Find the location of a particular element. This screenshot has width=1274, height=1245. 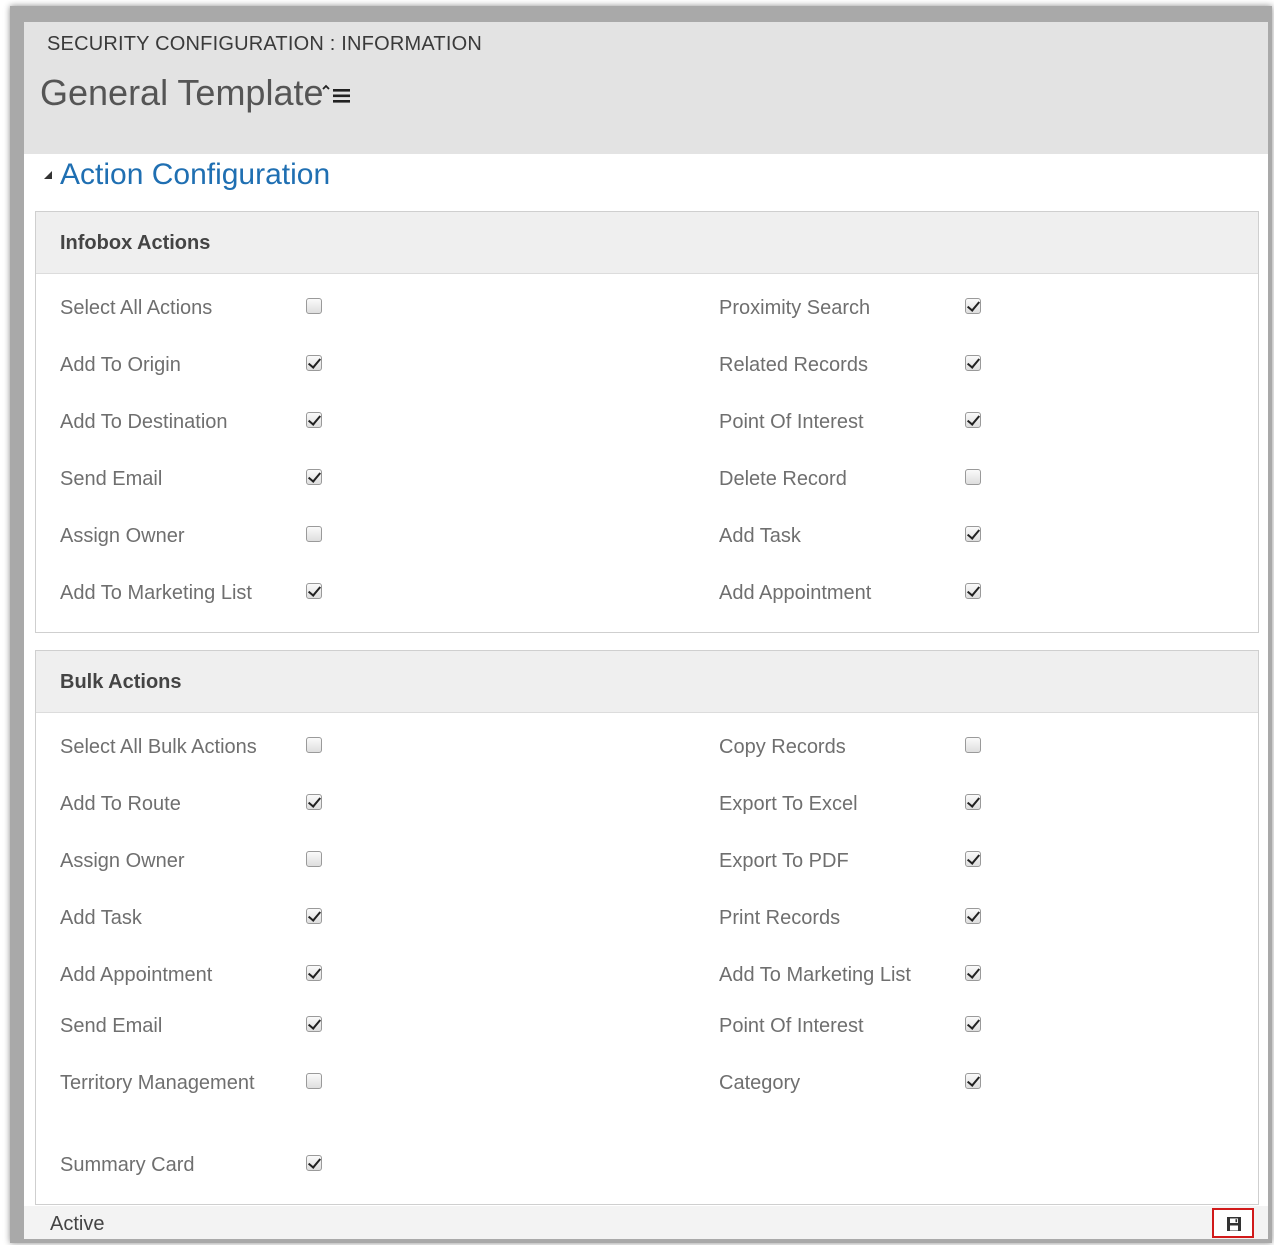

panel-title: Infobox Actions is located at coordinates (135, 243).